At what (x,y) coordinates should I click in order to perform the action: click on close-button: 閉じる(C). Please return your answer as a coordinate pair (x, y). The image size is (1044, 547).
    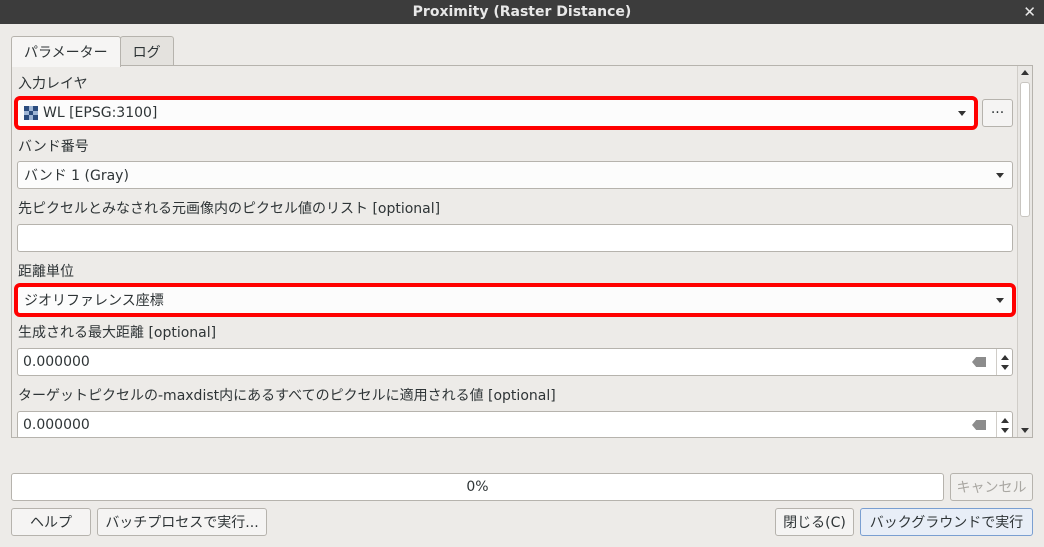
    Looking at the image, I should click on (814, 522).